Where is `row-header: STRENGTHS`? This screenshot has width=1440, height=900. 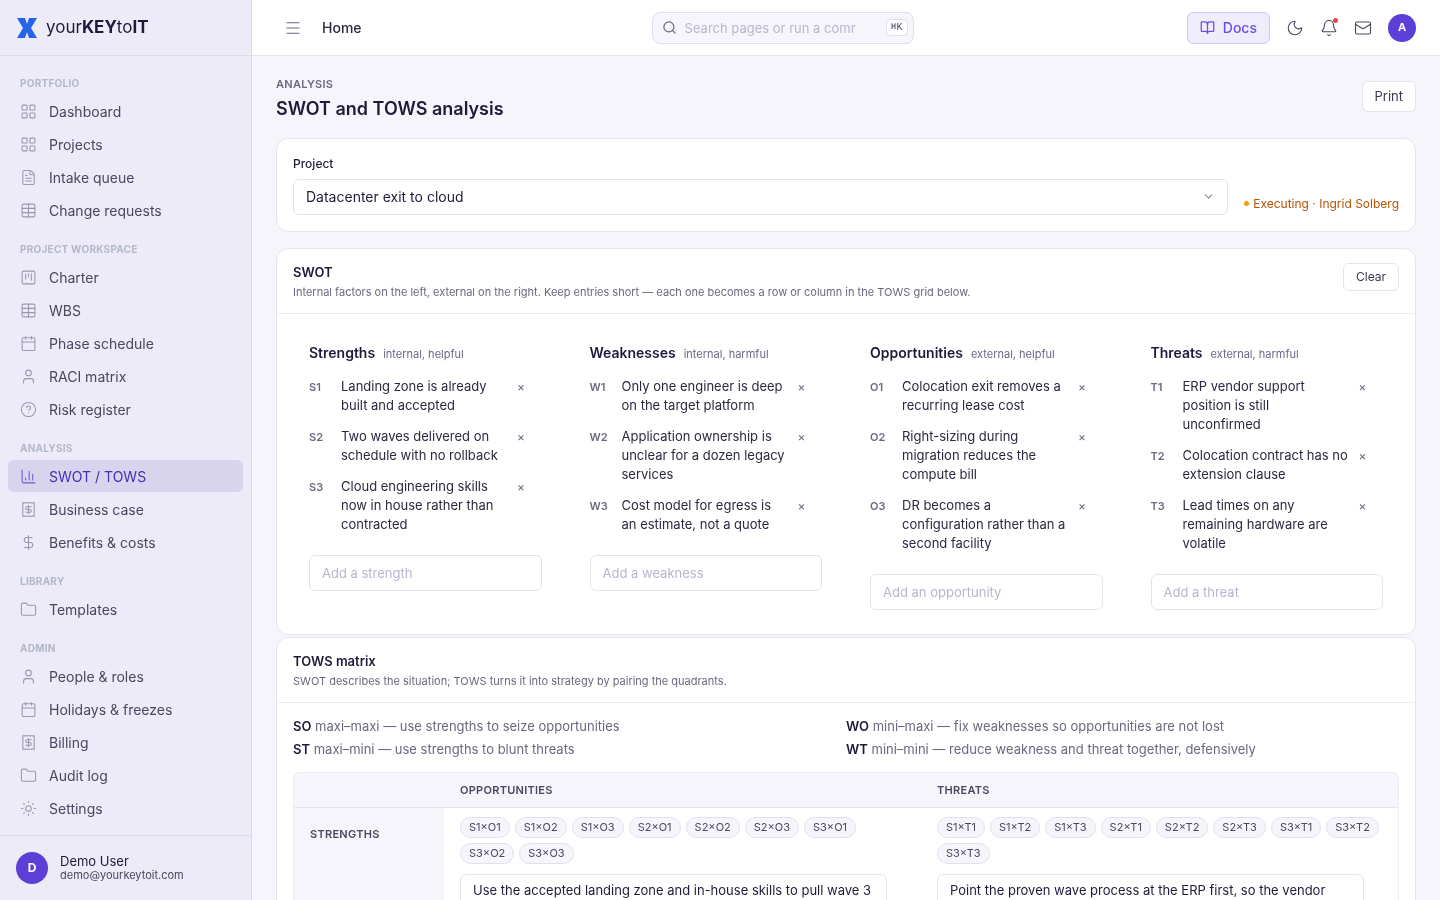 row-header: STRENGTHS is located at coordinates (345, 834).